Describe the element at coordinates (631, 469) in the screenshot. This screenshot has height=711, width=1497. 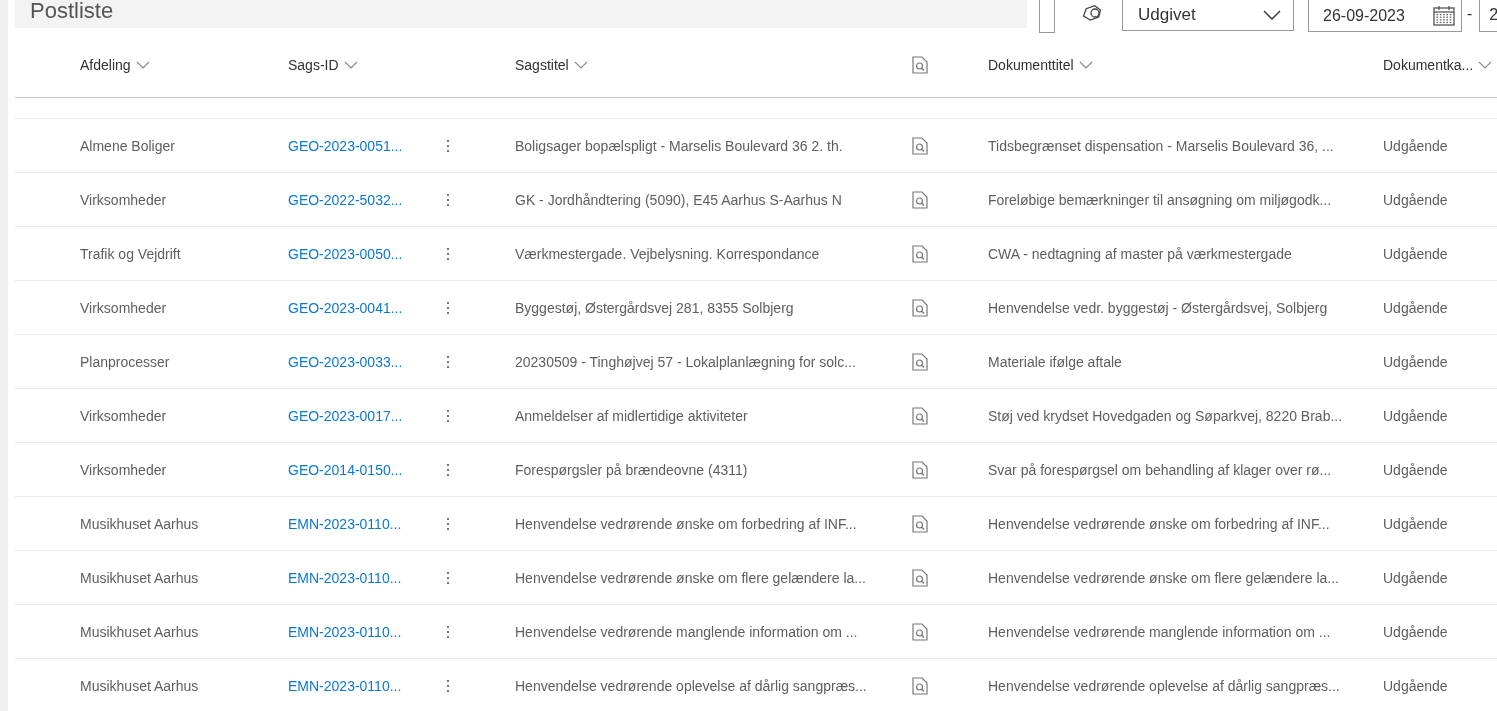
I see `table-cell: Forespørgsler på brændeovne (4311)` at that location.